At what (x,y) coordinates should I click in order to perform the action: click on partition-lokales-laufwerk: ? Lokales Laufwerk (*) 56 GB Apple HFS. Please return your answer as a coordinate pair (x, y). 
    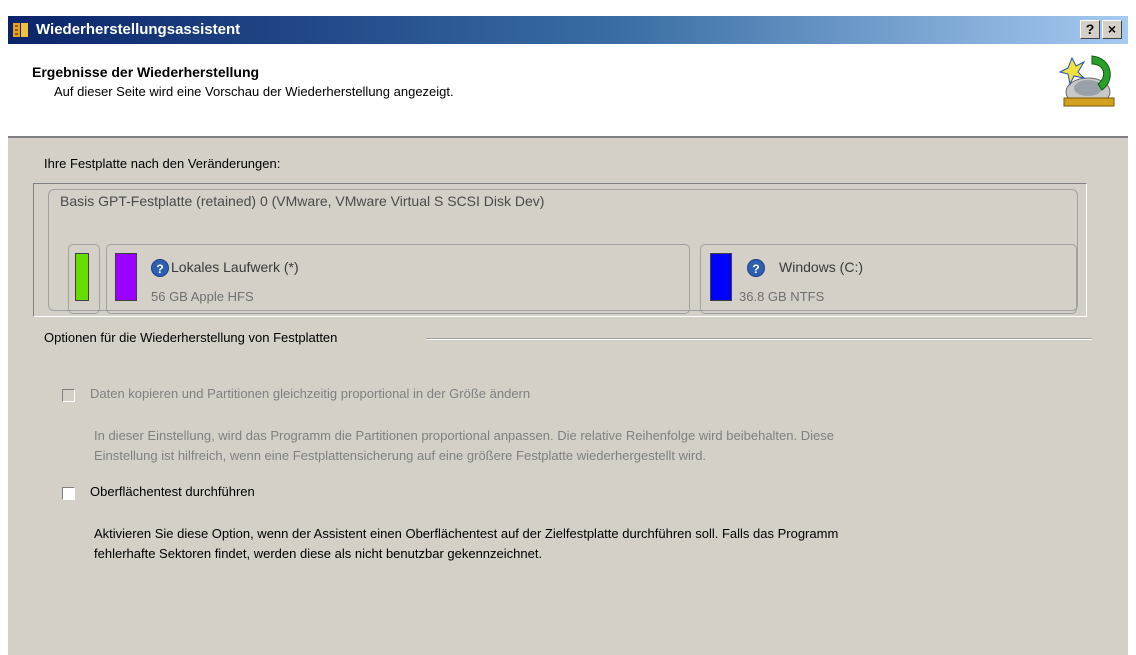
    Looking at the image, I should click on (398, 279).